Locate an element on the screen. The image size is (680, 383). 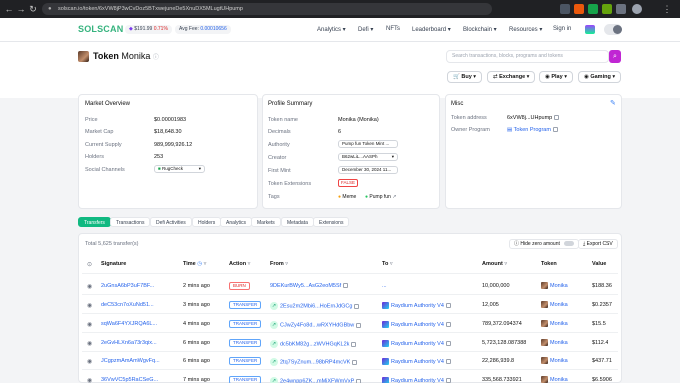
tab-metadata: Metadata is located at coordinates (297, 222).